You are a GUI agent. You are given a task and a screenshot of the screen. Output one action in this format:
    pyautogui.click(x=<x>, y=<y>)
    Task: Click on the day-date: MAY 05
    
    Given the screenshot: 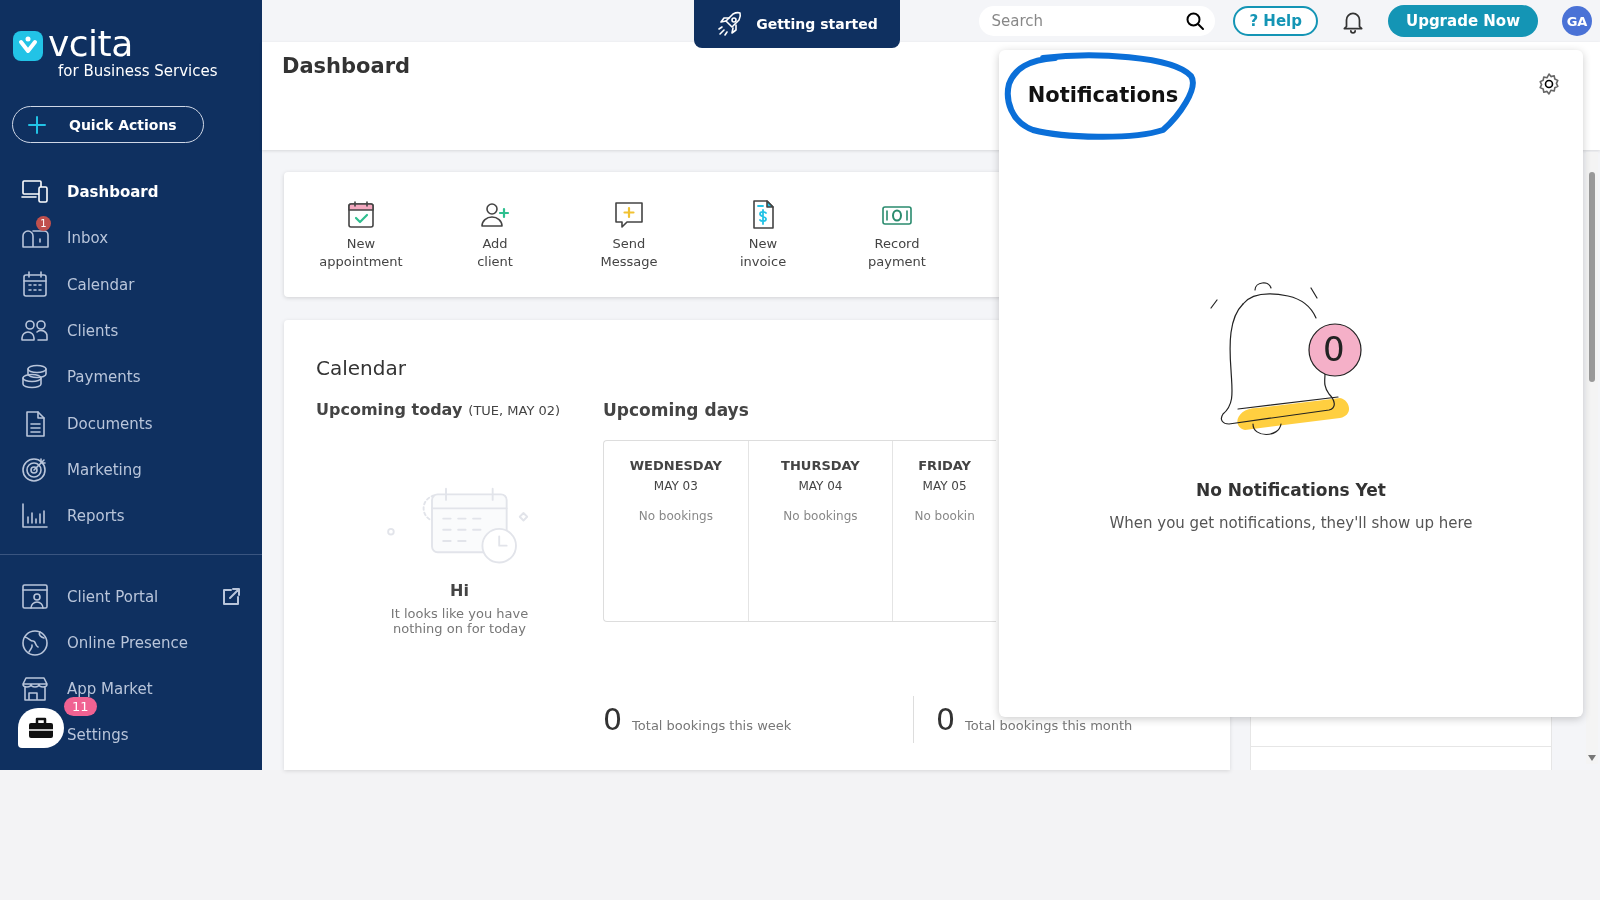 What is the action you would take?
    pyautogui.click(x=944, y=486)
    